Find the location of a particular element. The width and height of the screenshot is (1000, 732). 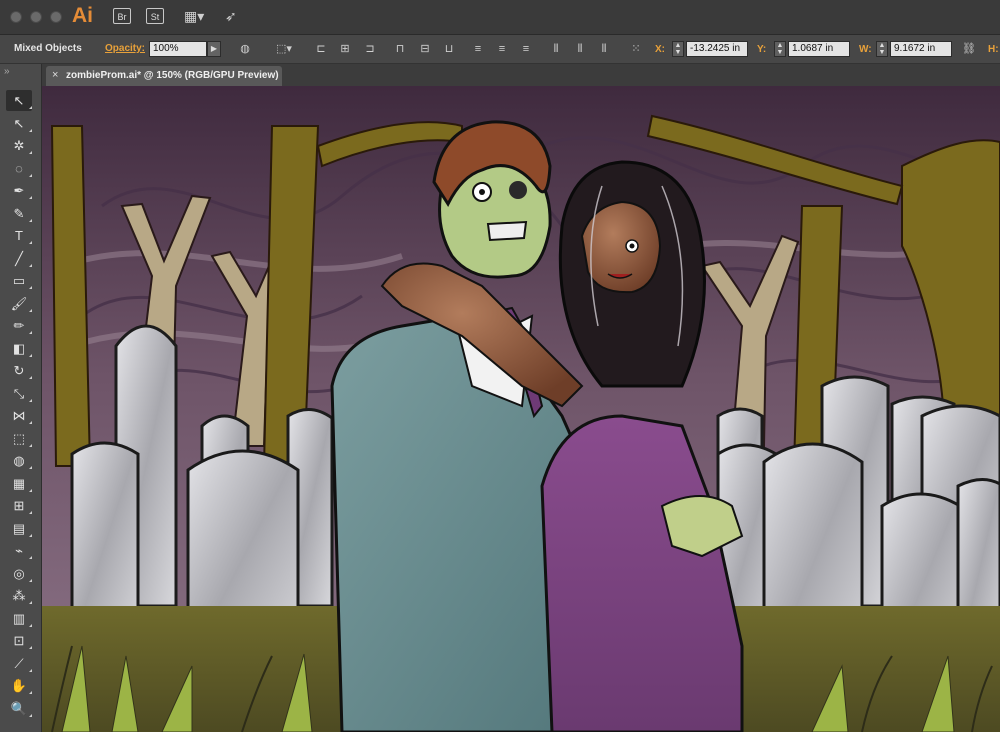

column-graph-tool: ▥ is located at coordinates (19, 618).